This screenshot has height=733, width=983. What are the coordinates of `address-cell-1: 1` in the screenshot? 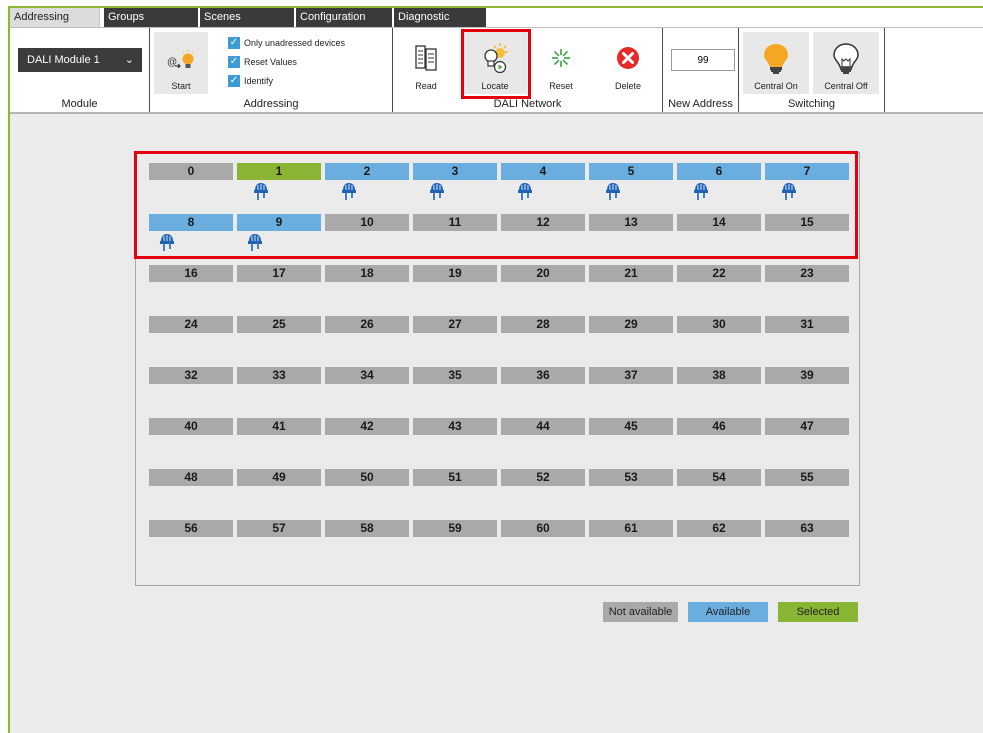 It's located at (279, 171).